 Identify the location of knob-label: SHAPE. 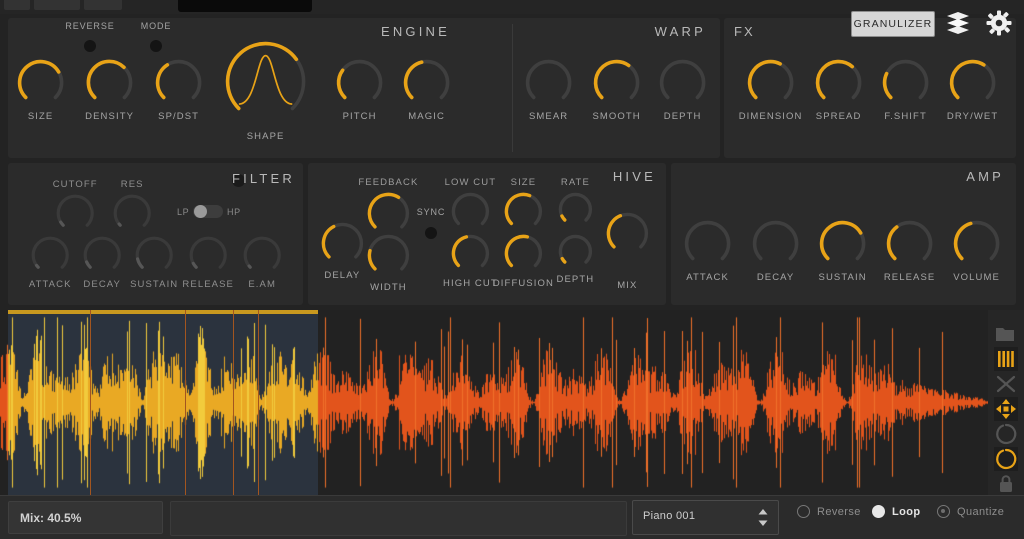
(265, 137).